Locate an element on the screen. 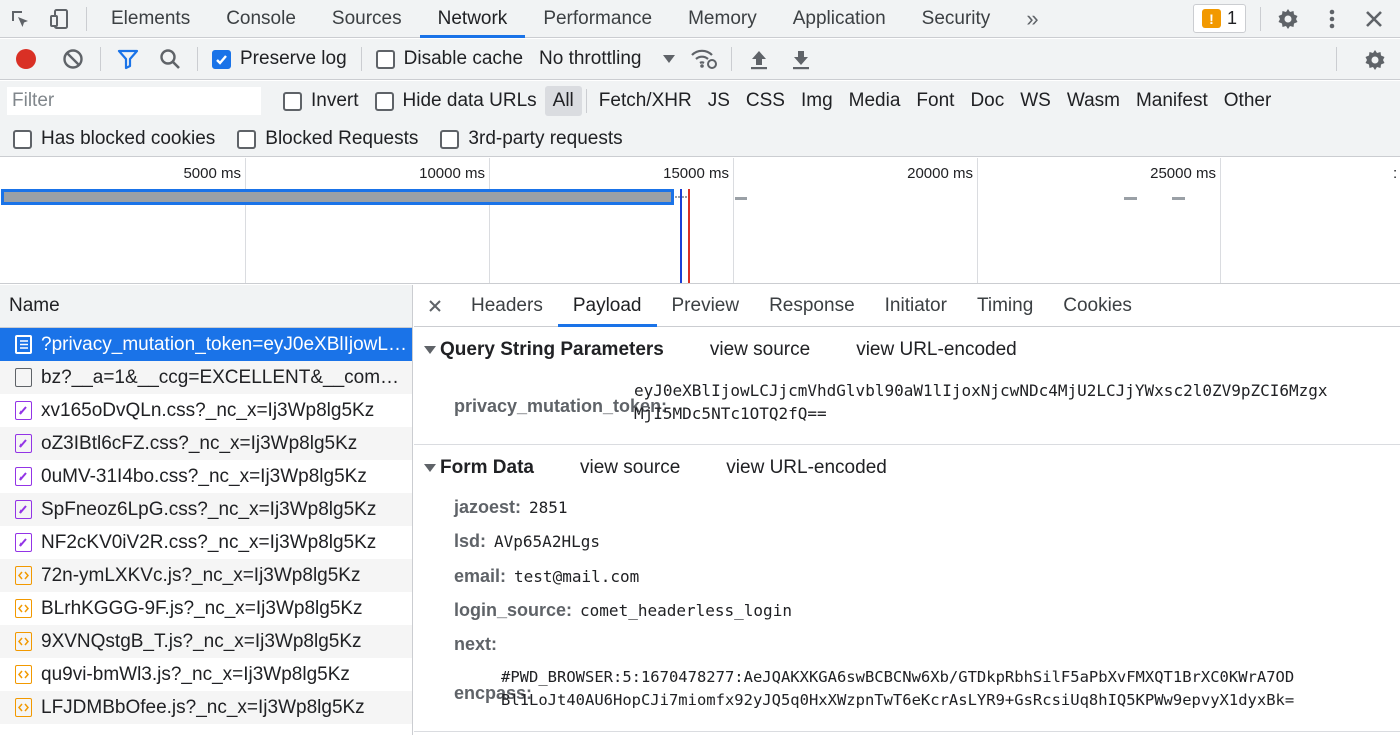 The image size is (1400, 735). hide-data-urls-checkbox: Hide data URLs is located at coordinates (456, 101).